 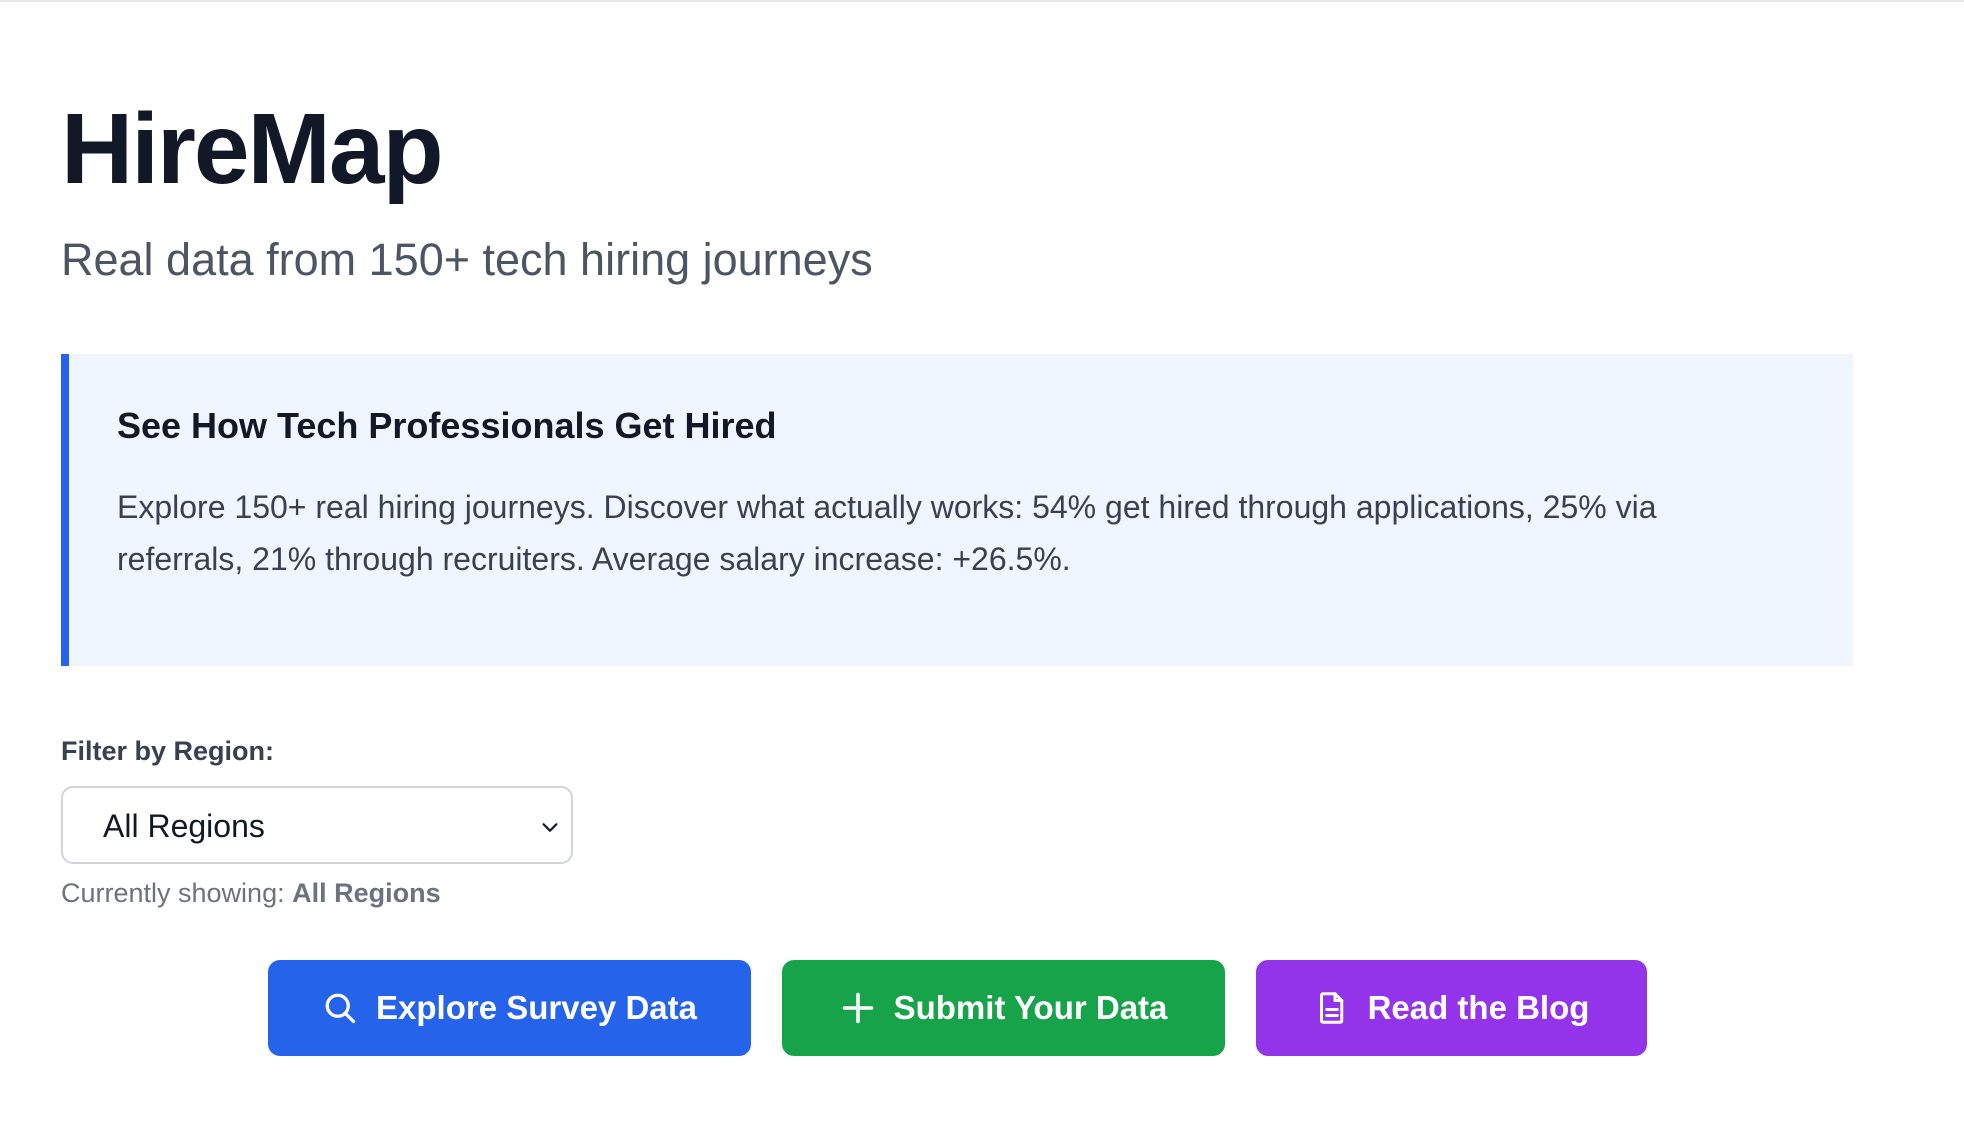 I want to click on read-the-blog-label: Read the Blog, so click(x=1478, y=1007).